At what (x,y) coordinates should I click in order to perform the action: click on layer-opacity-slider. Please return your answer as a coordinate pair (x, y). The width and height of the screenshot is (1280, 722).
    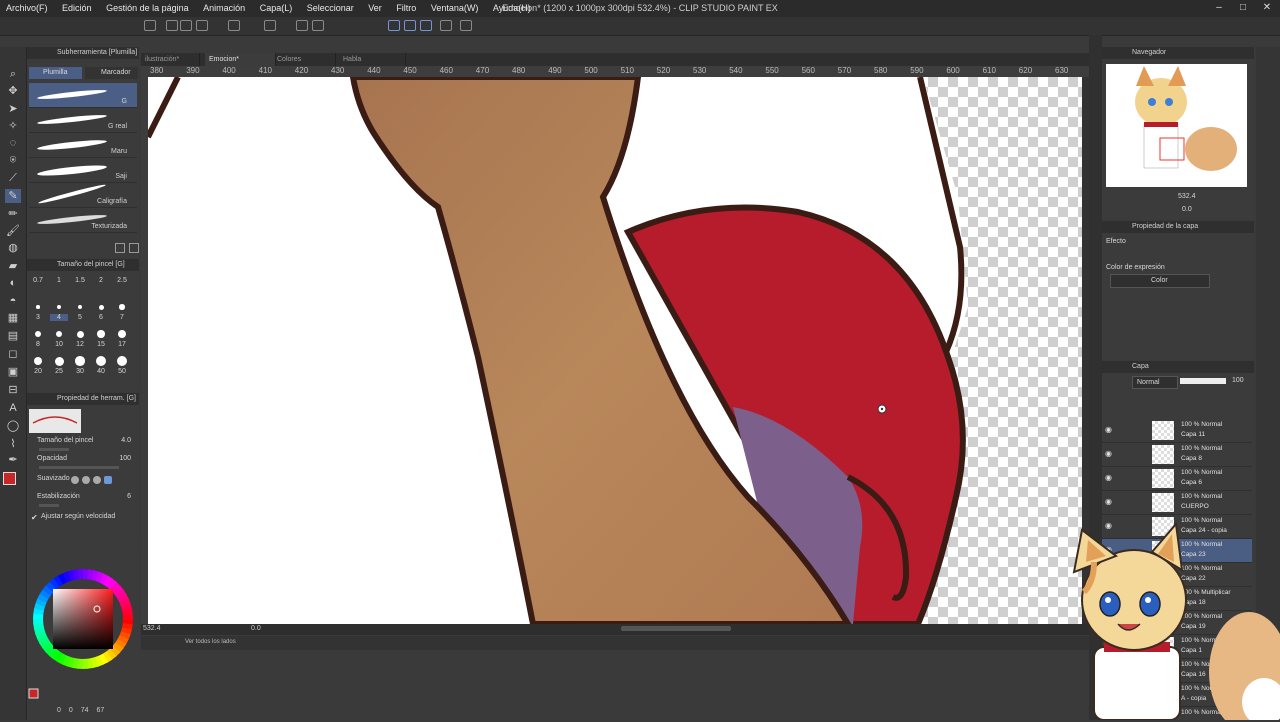
    Looking at the image, I should click on (1203, 381).